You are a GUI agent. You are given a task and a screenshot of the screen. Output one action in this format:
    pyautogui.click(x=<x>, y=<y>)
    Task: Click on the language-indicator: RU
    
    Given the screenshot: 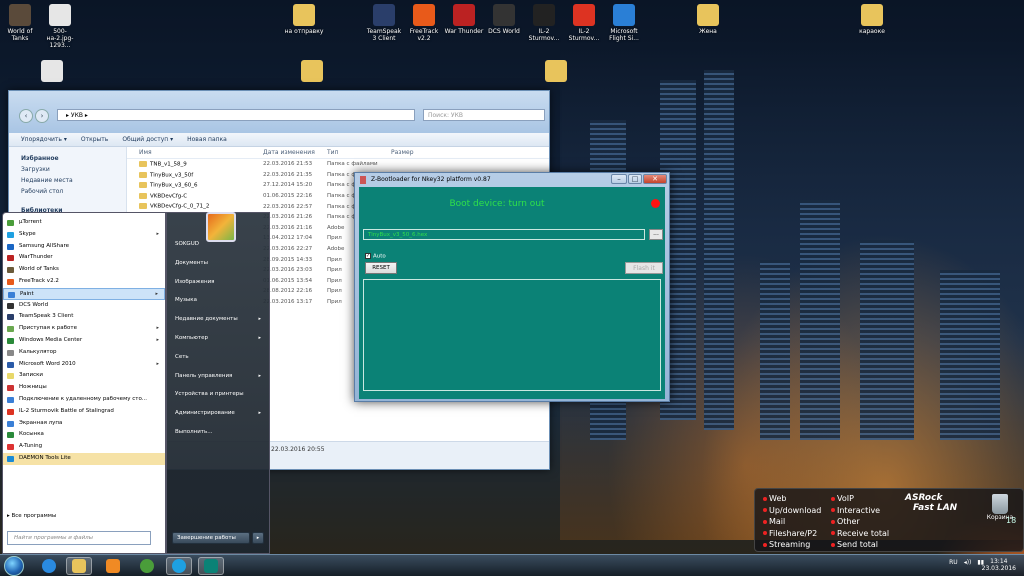 What is the action you would take?
    pyautogui.click(x=953, y=562)
    